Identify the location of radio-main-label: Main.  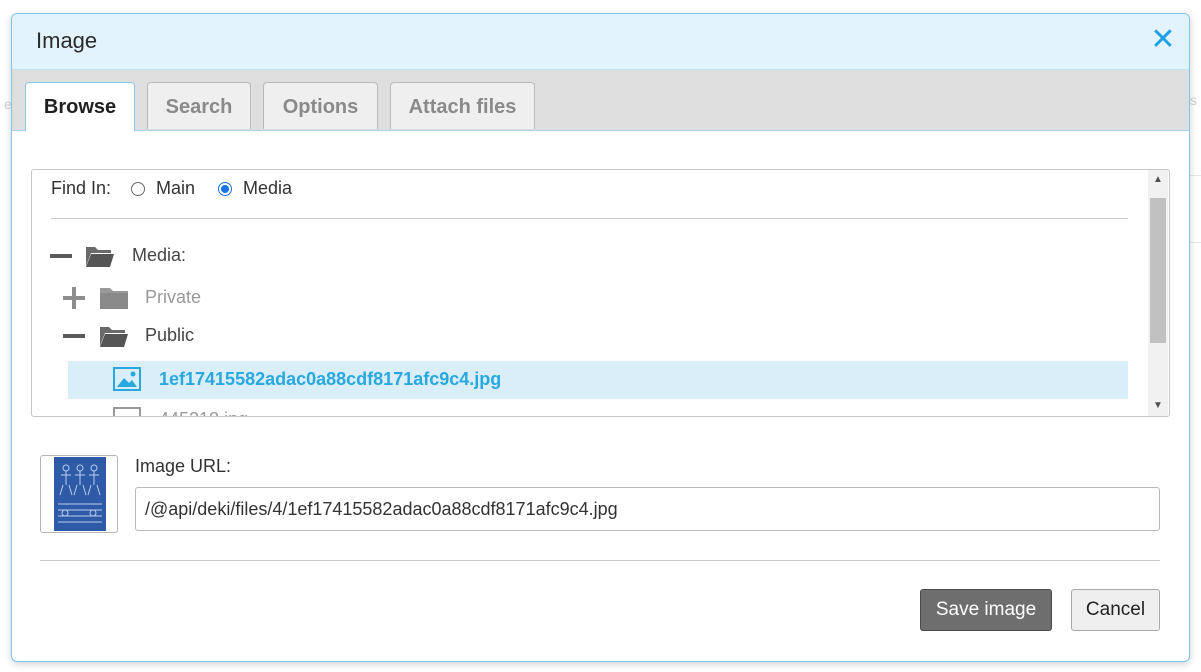
(175, 188).